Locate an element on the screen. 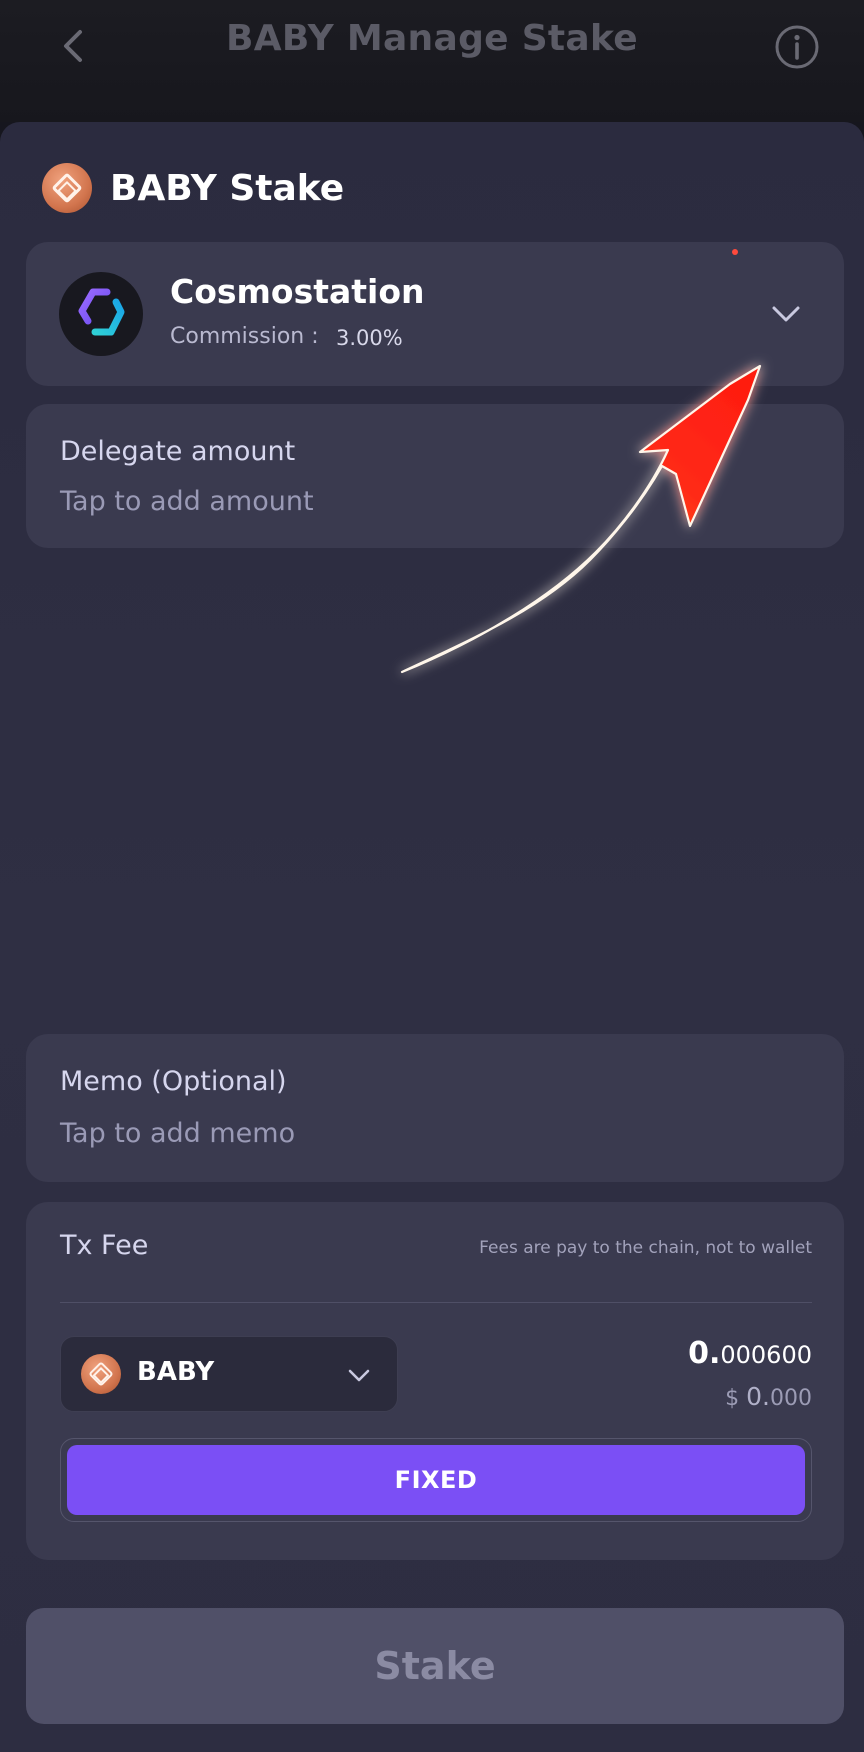  fee-usd-prefix: $ is located at coordinates (736, 1398).